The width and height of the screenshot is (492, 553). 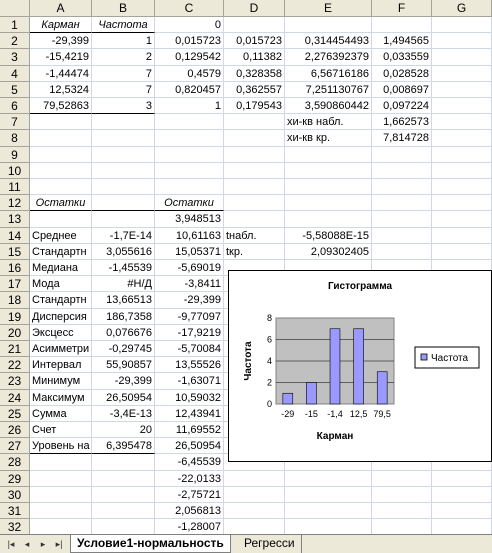 What do you see at coordinates (189, 381) in the screenshot?
I see `cell-c23: -1,63071` at bounding box center [189, 381].